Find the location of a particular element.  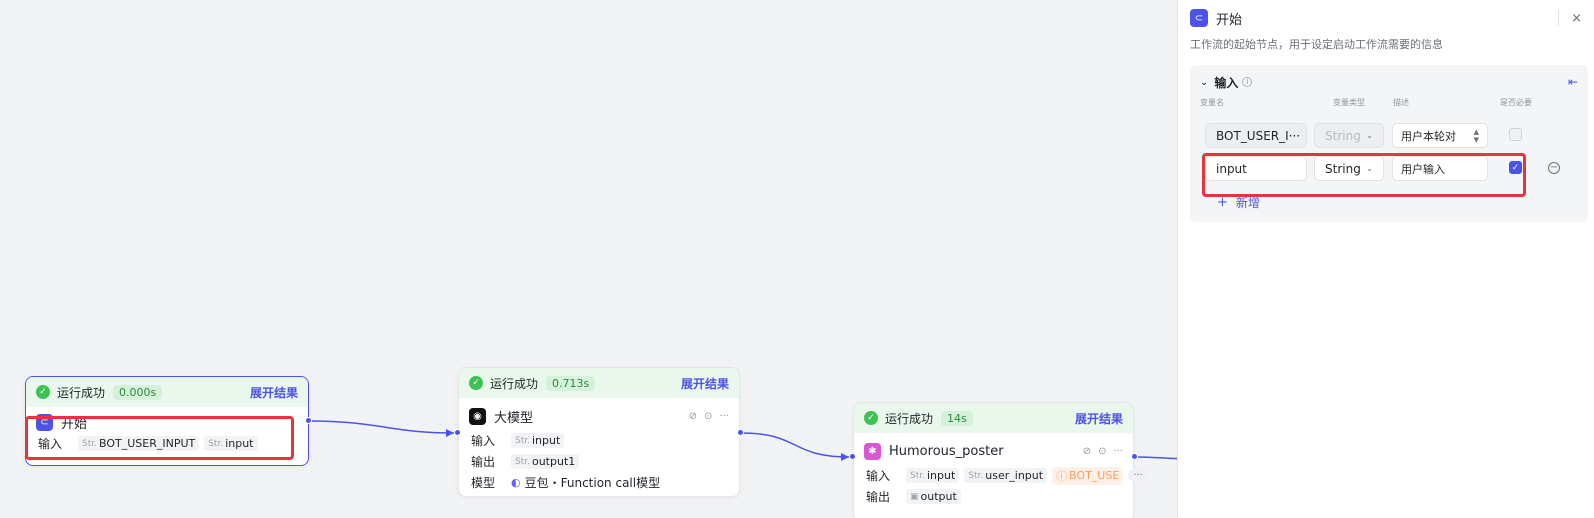

col-required: 是否必要 is located at coordinates (1516, 102).